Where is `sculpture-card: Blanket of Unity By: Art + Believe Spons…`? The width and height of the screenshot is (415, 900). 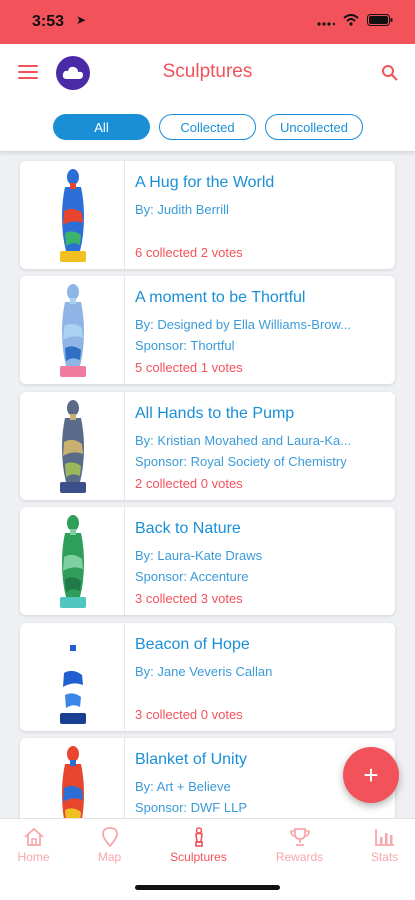
sculpture-card: Blanket of Unity By: Art + Believe Spons… is located at coordinates (207, 778).